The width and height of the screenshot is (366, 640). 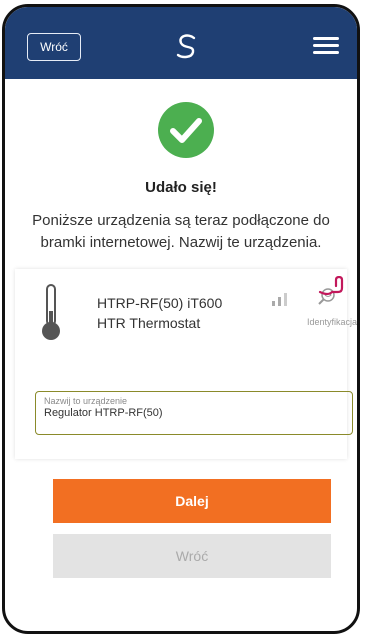 What do you see at coordinates (86, 401) in the screenshot?
I see `device-name-field-label: Nazwij to urządzenie` at bounding box center [86, 401].